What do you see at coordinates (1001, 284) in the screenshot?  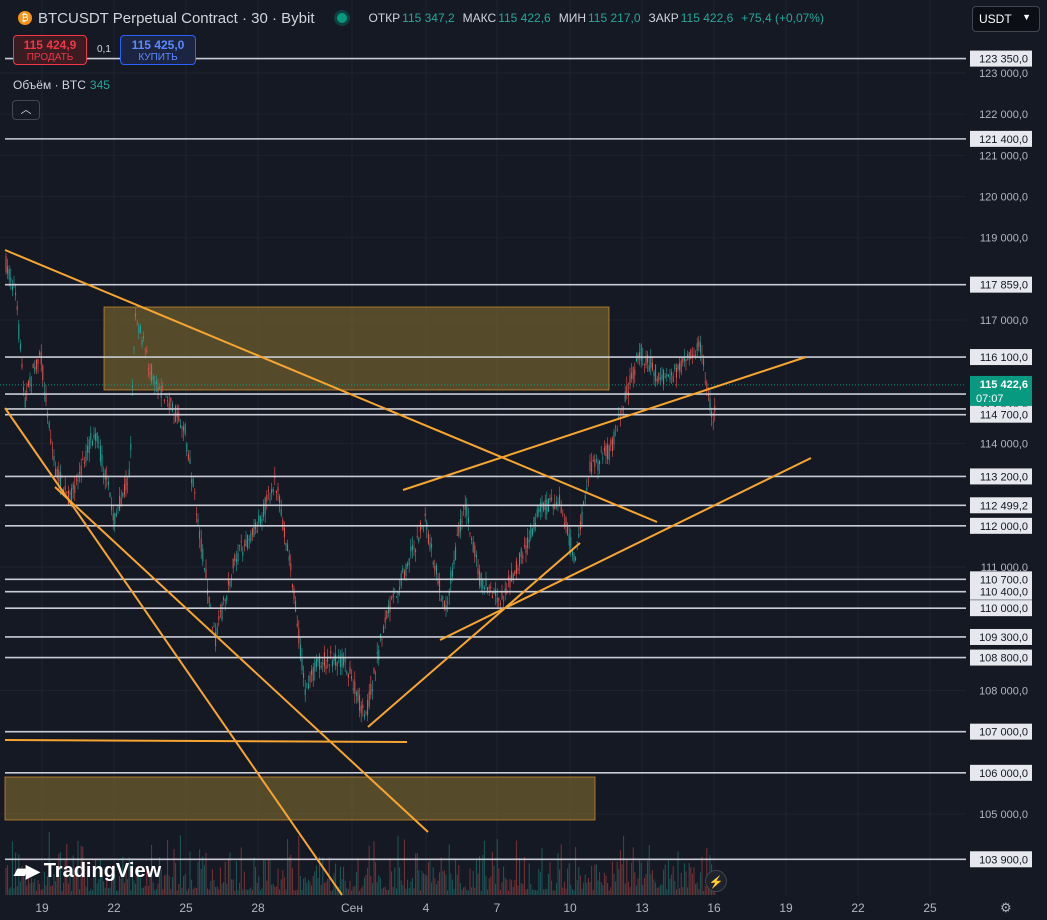 I see `level-label: 117 859,0` at bounding box center [1001, 284].